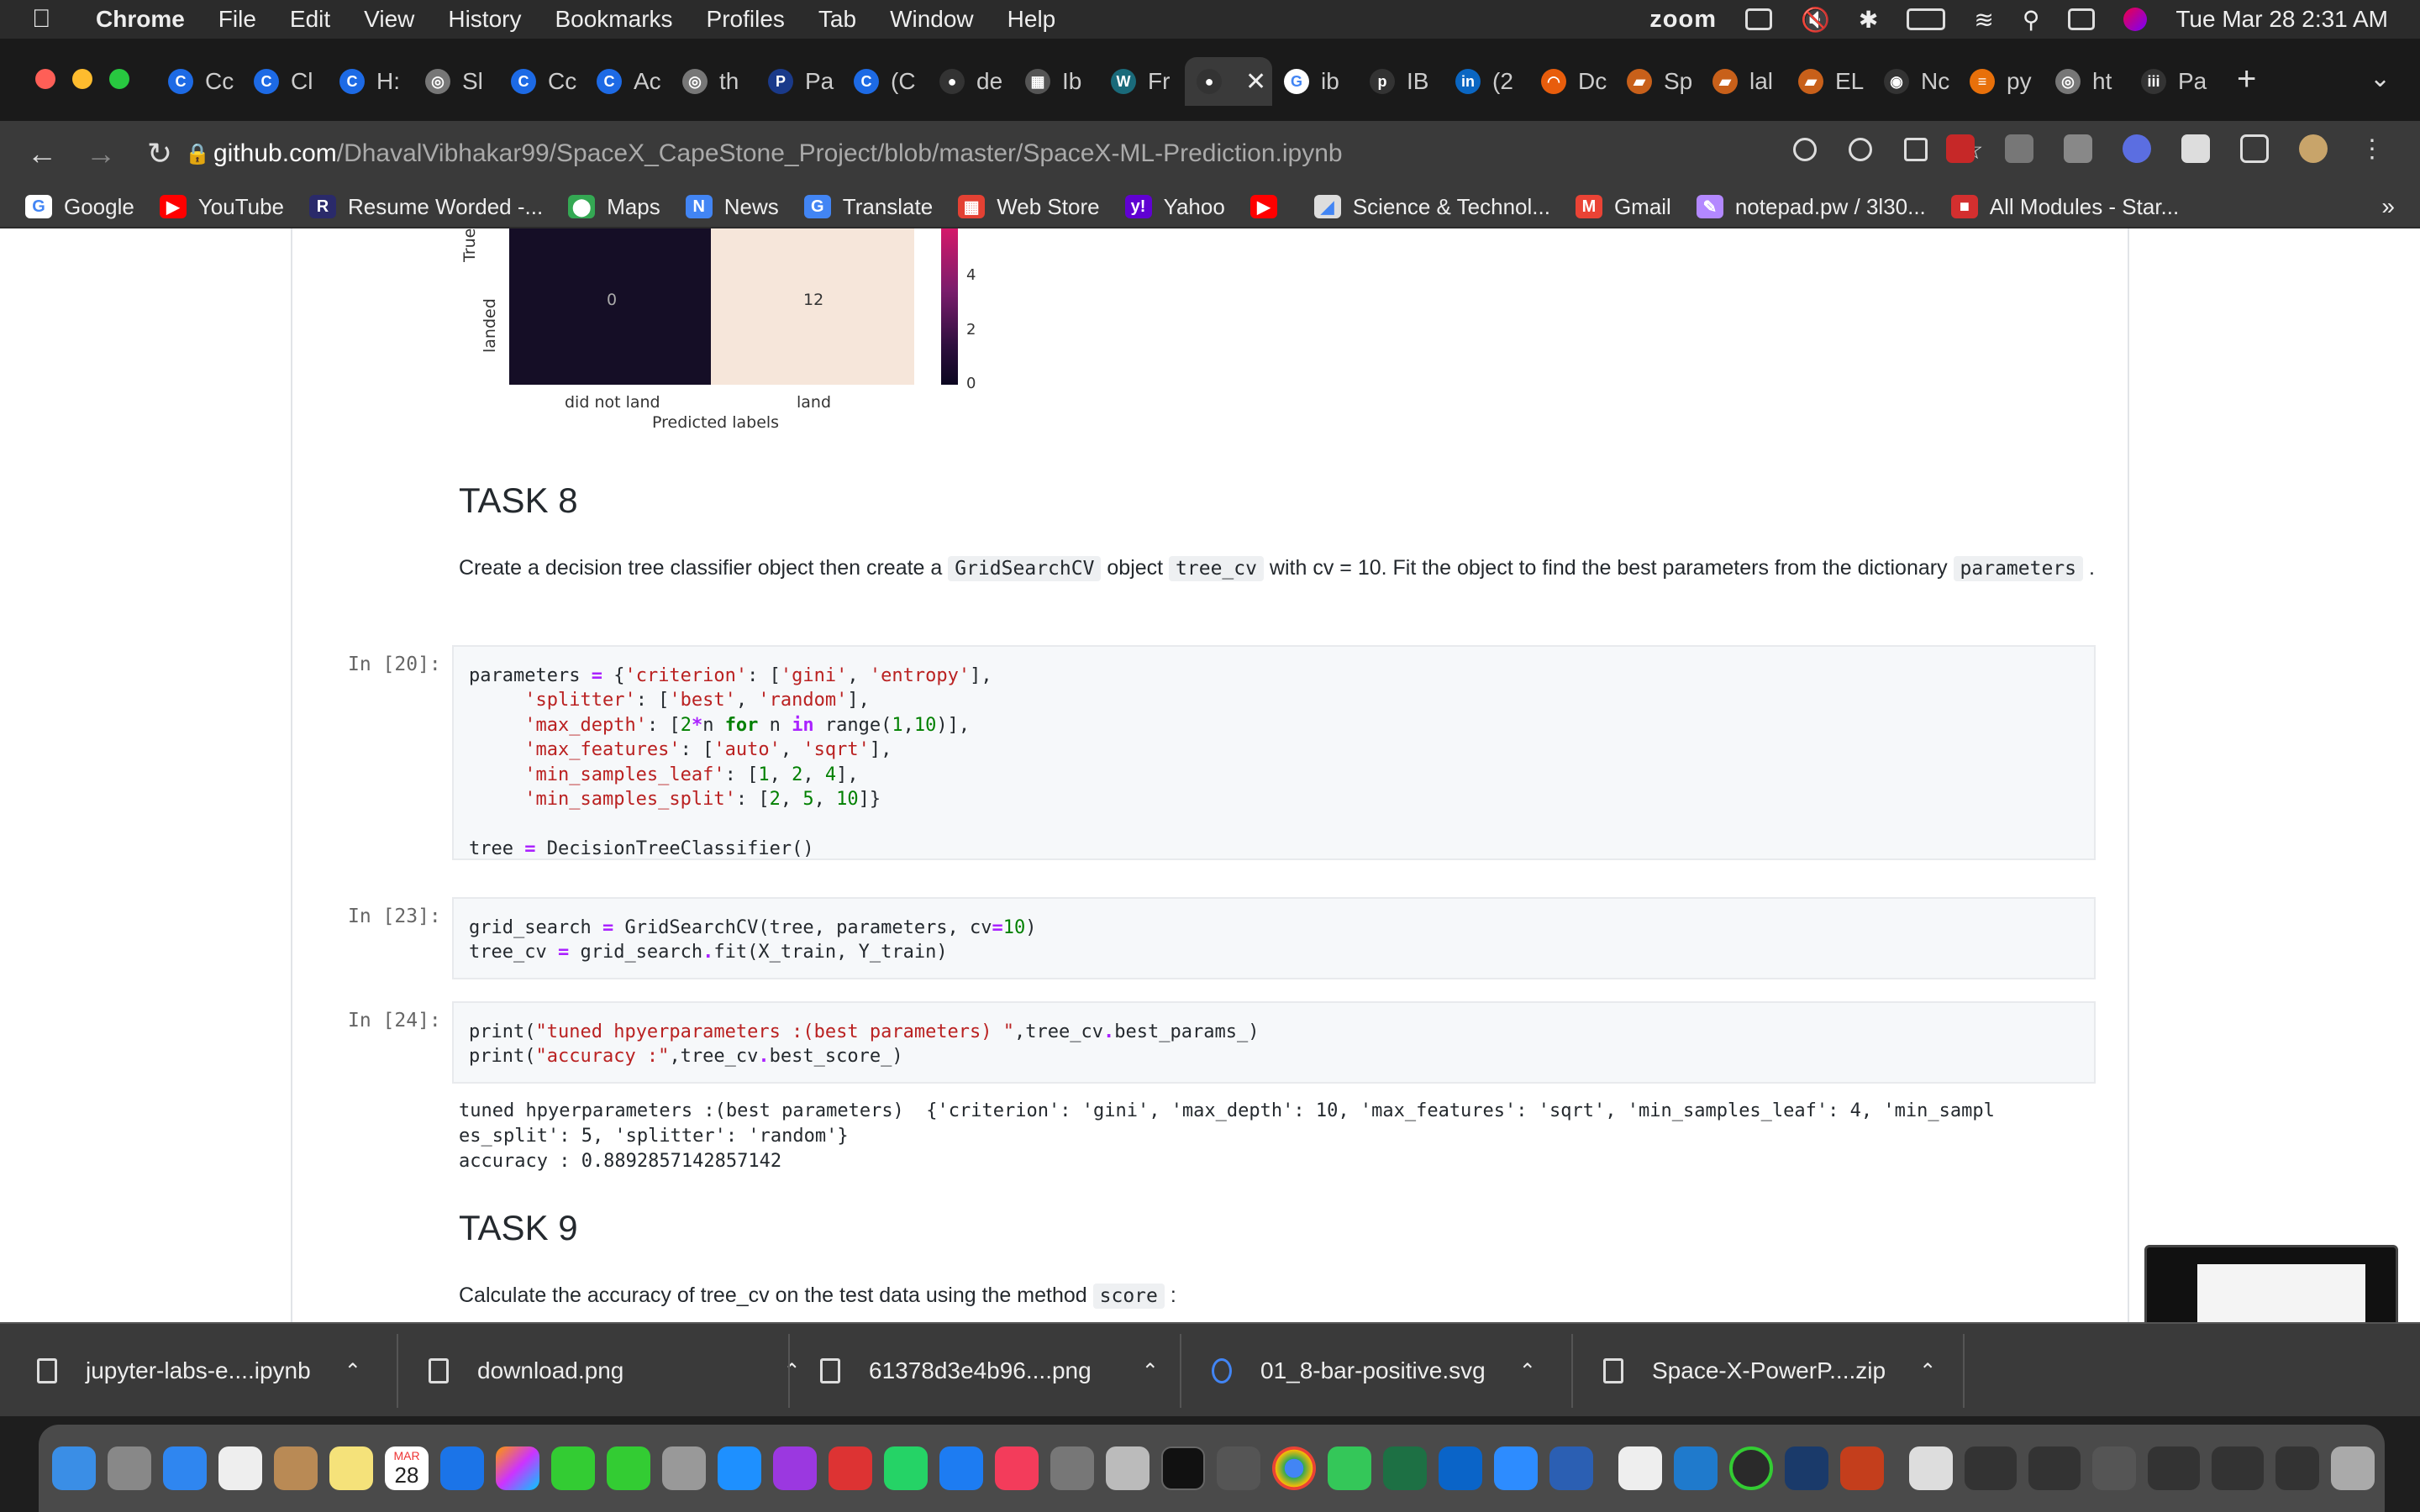 The image size is (2420, 1512). What do you see at coordinates (1174, 207) in the screenshot?
I see `bookmark-item: y! Yahoo` at bounding box center [1174, 207].